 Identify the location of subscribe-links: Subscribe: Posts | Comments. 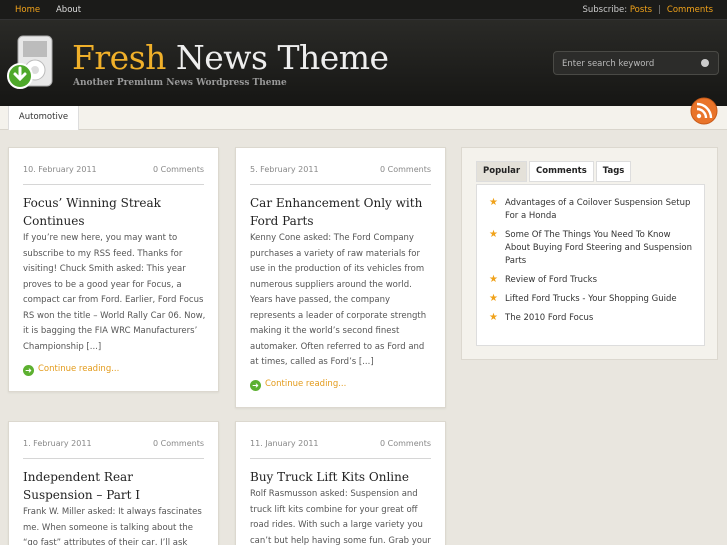
(648, 10).